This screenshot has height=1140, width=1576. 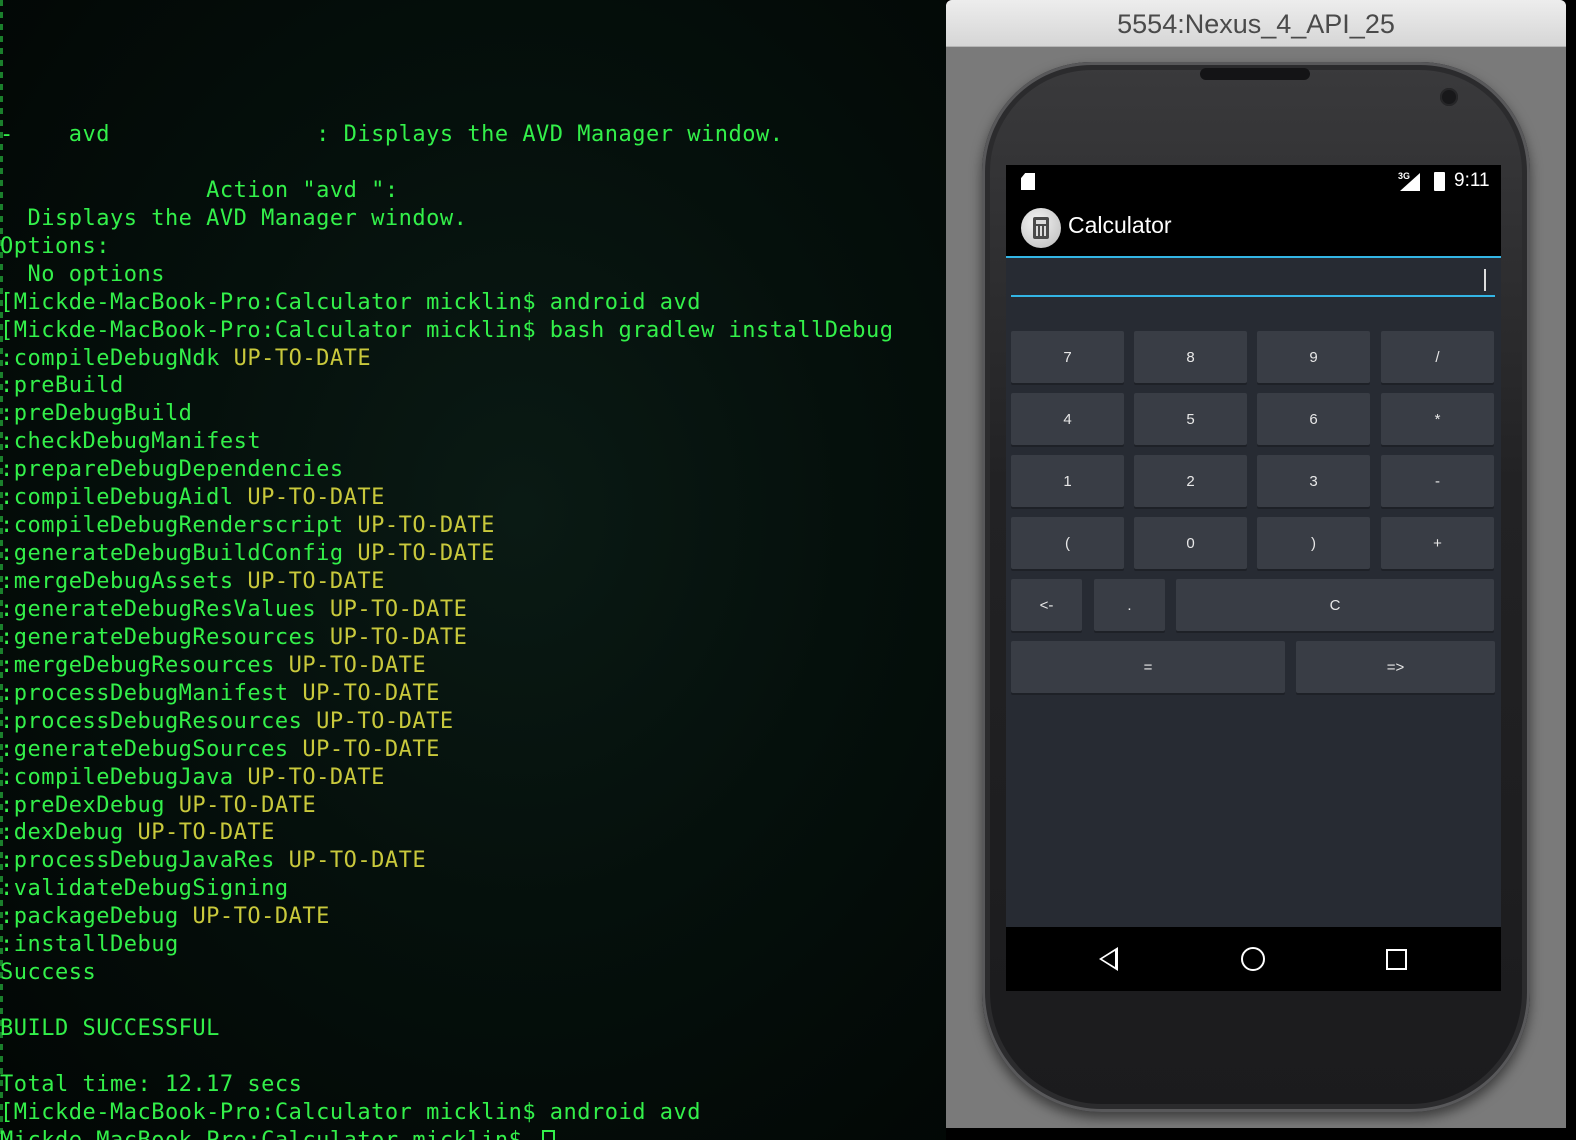 What do you see at coordinates (446, 666) in the screenshot?
I see `terminal-line: :mergeDebugResources UP-TO-DATE` at bounding box center [446, 666].